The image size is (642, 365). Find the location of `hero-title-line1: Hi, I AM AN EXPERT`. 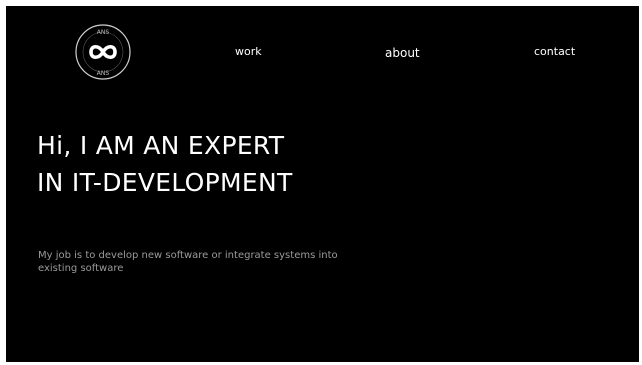

hero-title-line1: Hi, I AM AN EXPERT is located at coordinates (161, 145).